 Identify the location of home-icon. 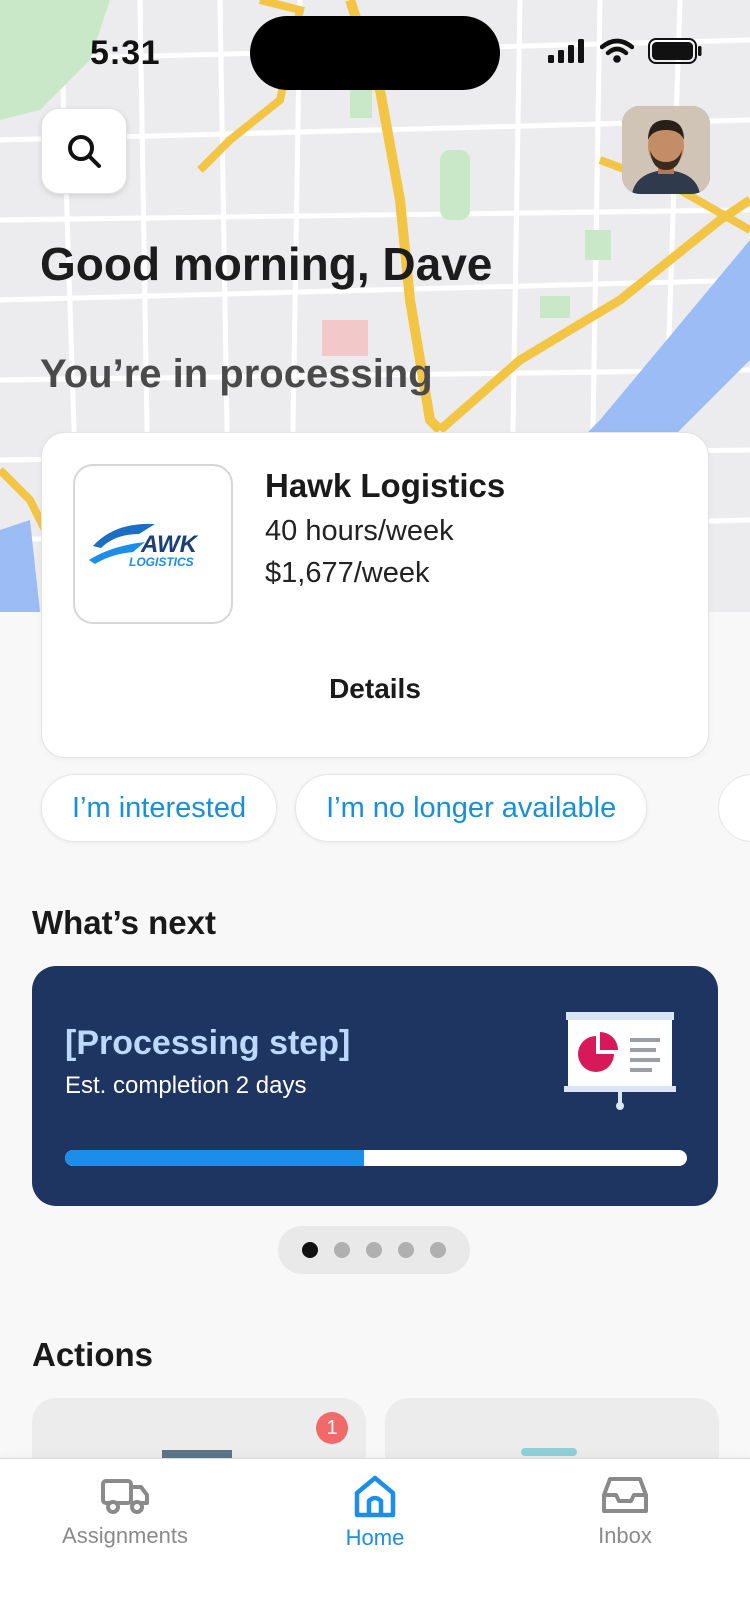
(375, 1496).